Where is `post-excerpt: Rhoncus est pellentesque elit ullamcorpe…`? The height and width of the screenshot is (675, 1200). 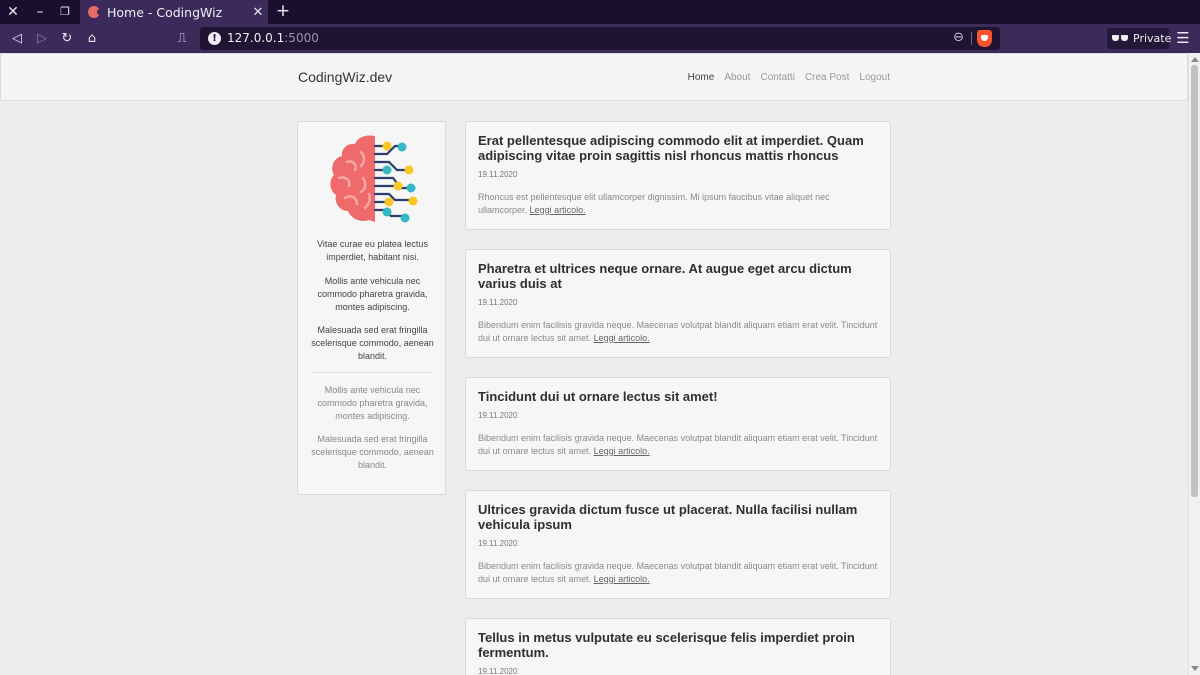 post-excerpt: Rhoncus est pellentesque elit ullamcorpe… is located at coordinates (654, 203).